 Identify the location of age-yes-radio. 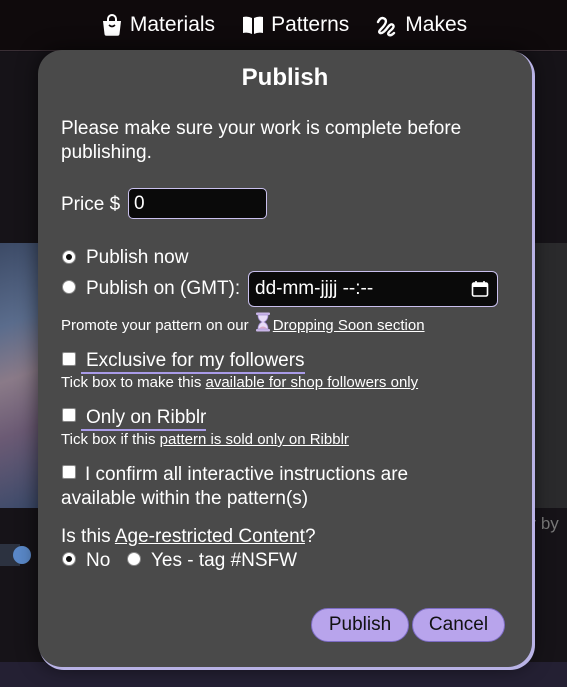
(134, 559).